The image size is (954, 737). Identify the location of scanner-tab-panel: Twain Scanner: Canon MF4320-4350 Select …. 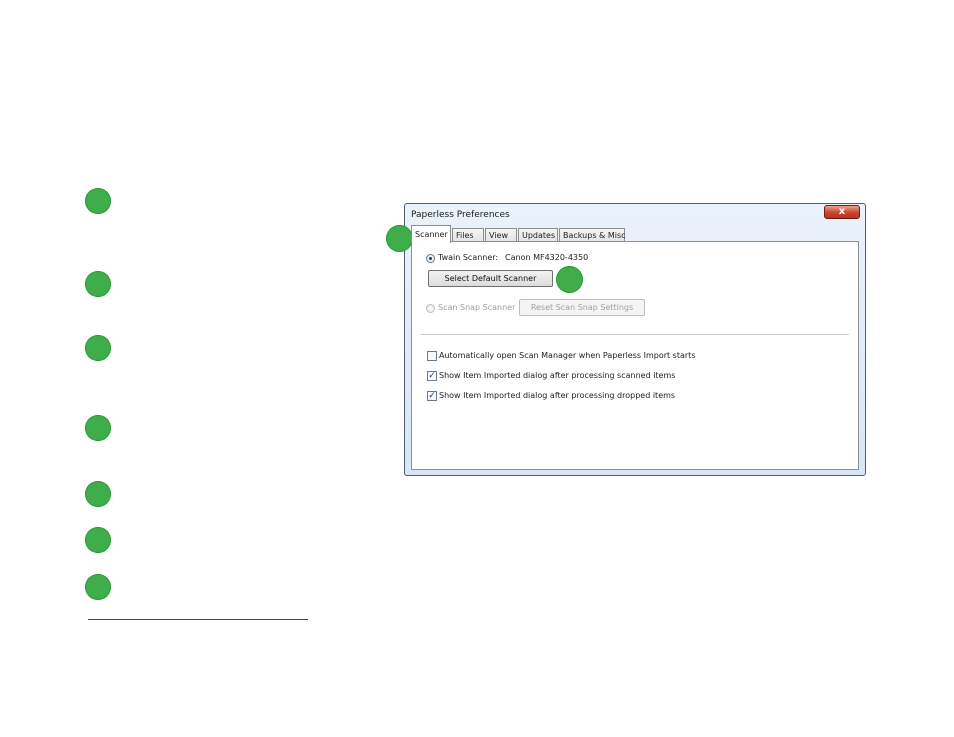
(635, 355).